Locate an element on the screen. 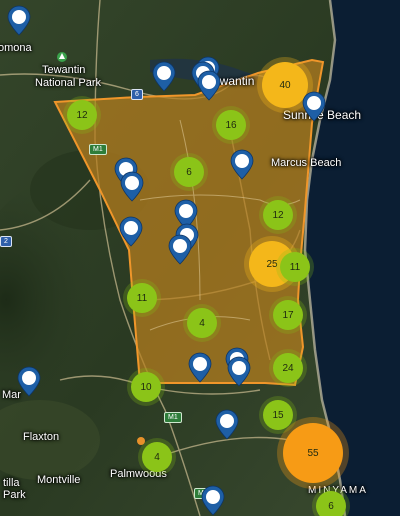 The image size is (400, 516). place-label-tewantin-national-park-line1: Tewantin is located at coordinates (64, 70).